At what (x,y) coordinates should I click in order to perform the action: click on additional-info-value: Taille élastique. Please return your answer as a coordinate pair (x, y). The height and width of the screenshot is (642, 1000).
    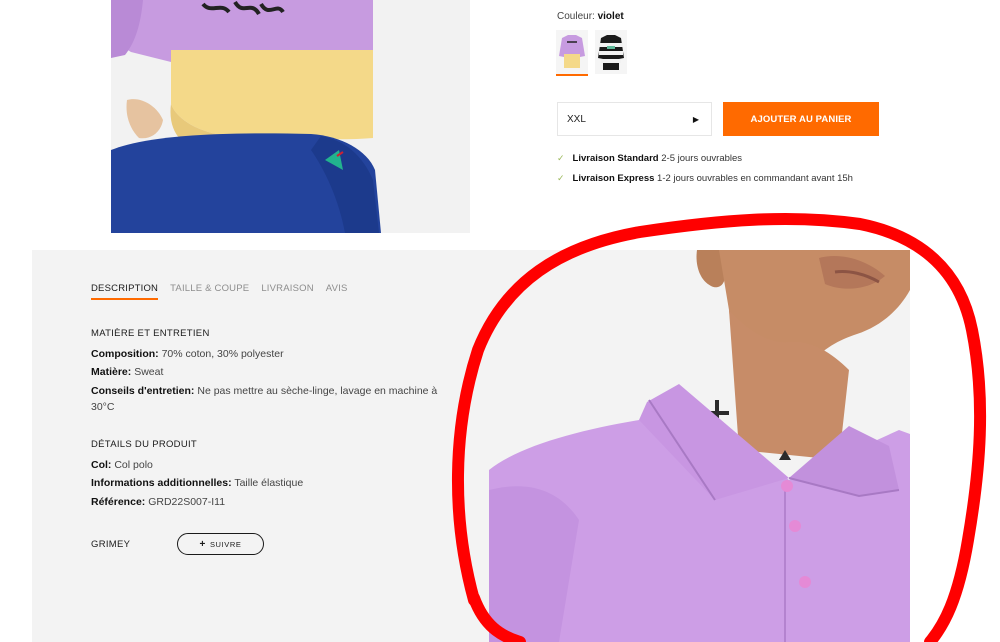
    Looking at the image, I should click on (269, 483).